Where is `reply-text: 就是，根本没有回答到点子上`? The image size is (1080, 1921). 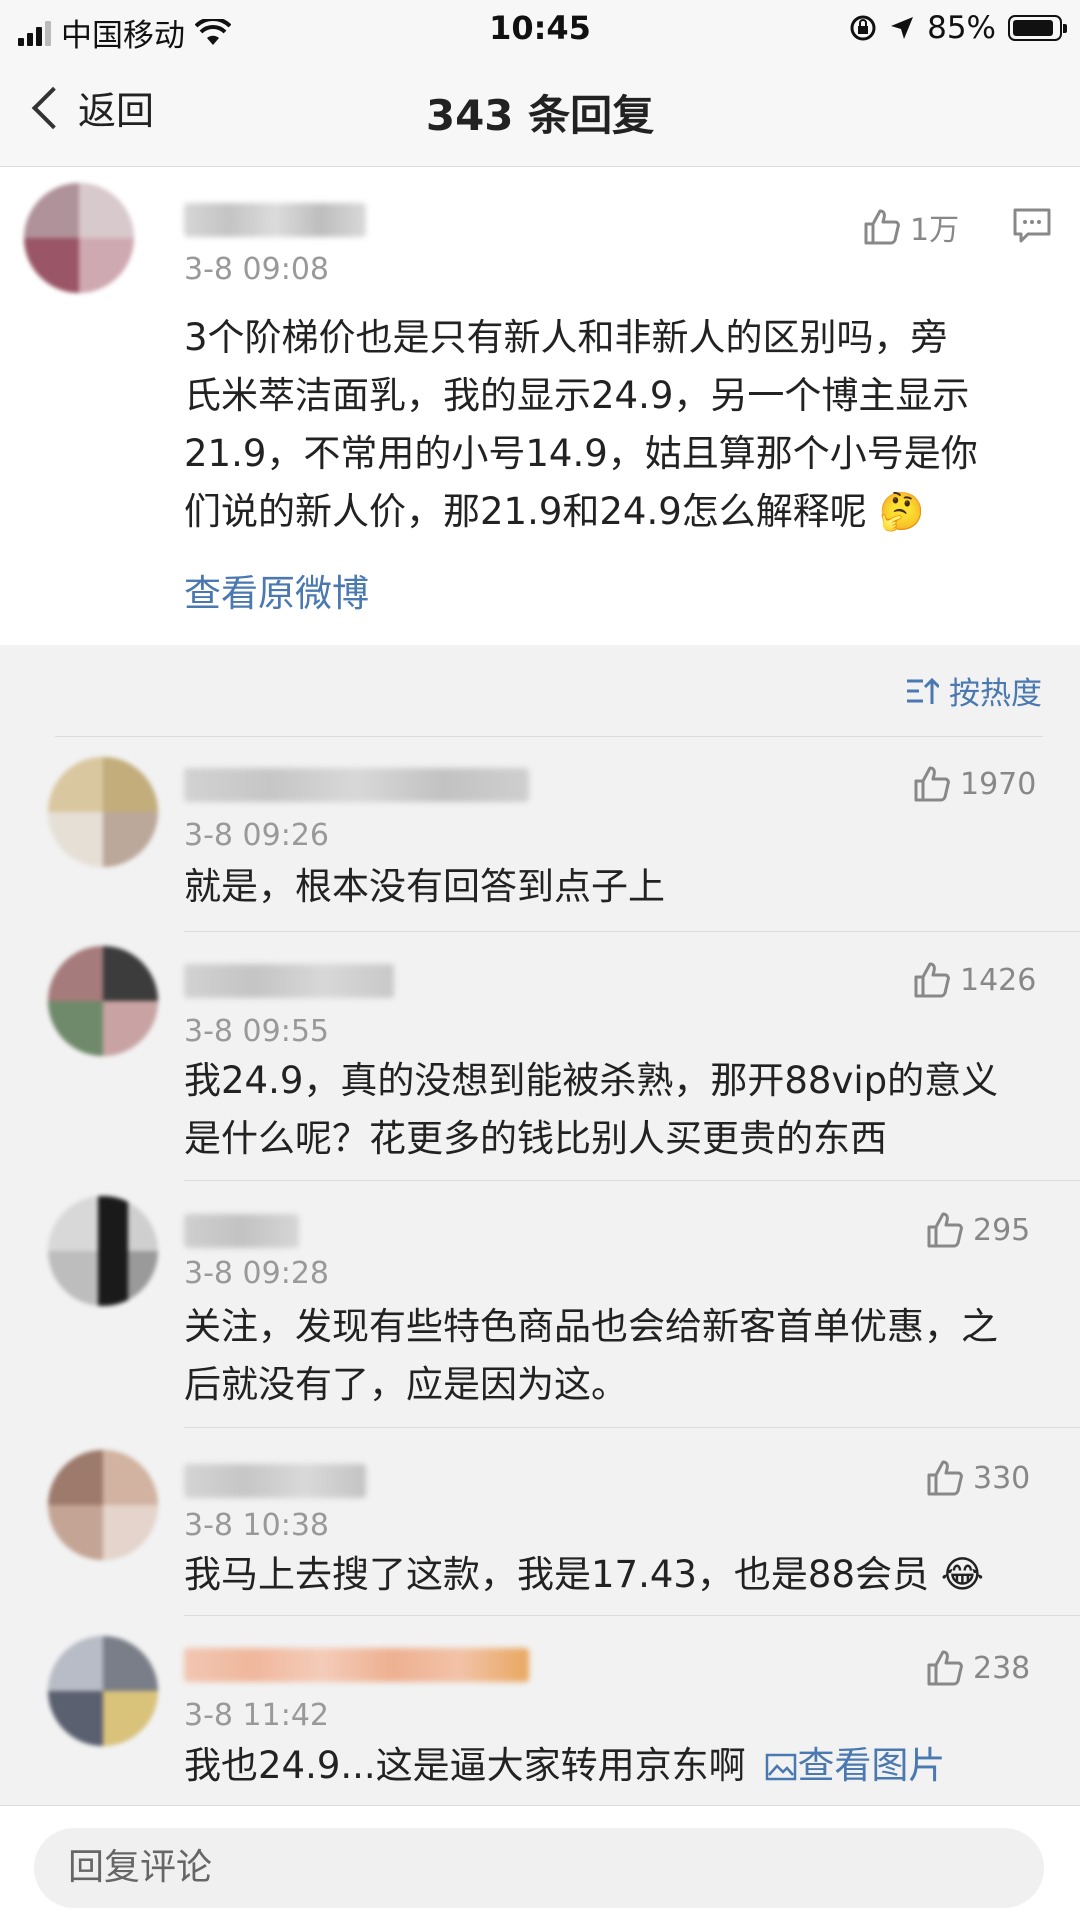
reply-text: 就是，根本没有回答到点子上 is located at coordinates (424, 886).